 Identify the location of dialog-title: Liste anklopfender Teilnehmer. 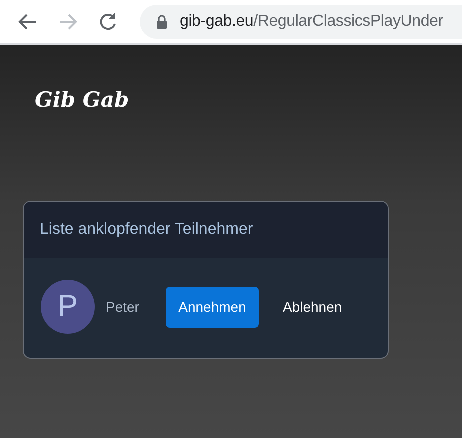
(147, 230).